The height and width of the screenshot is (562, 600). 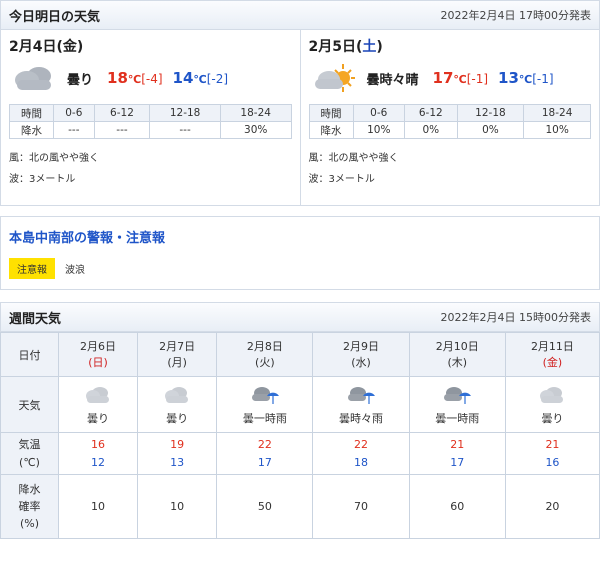 I want to click on advisory-type: 波浪, so click(x=75, y=270).